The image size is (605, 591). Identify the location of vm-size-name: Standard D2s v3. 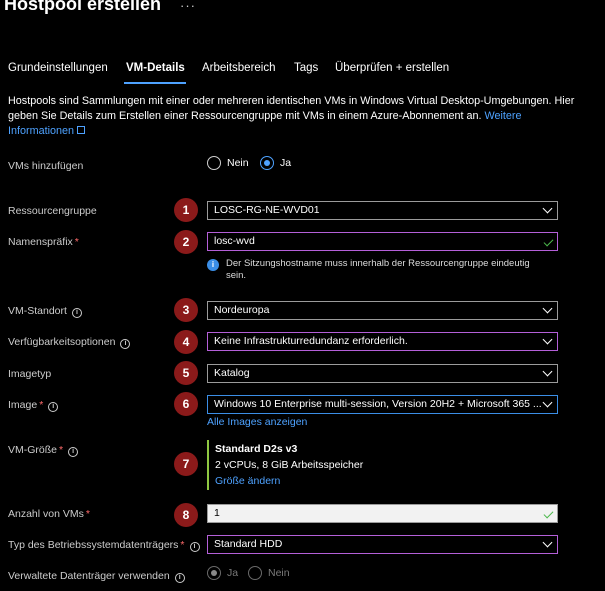
(256, 449).